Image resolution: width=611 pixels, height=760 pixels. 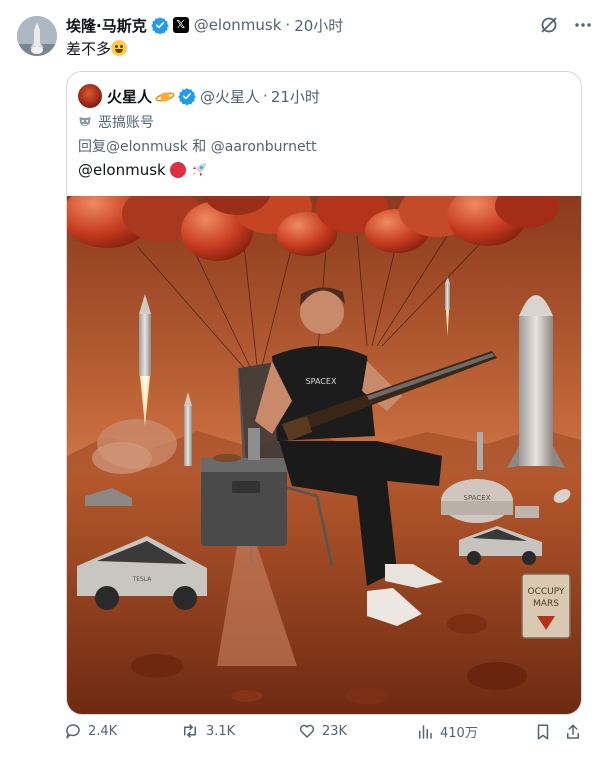 I want to click on like-icon, so click(x=307, y=731).